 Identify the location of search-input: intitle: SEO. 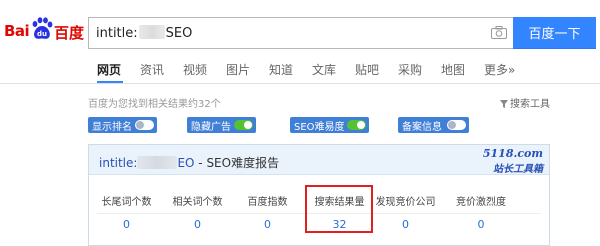
(300, 33).